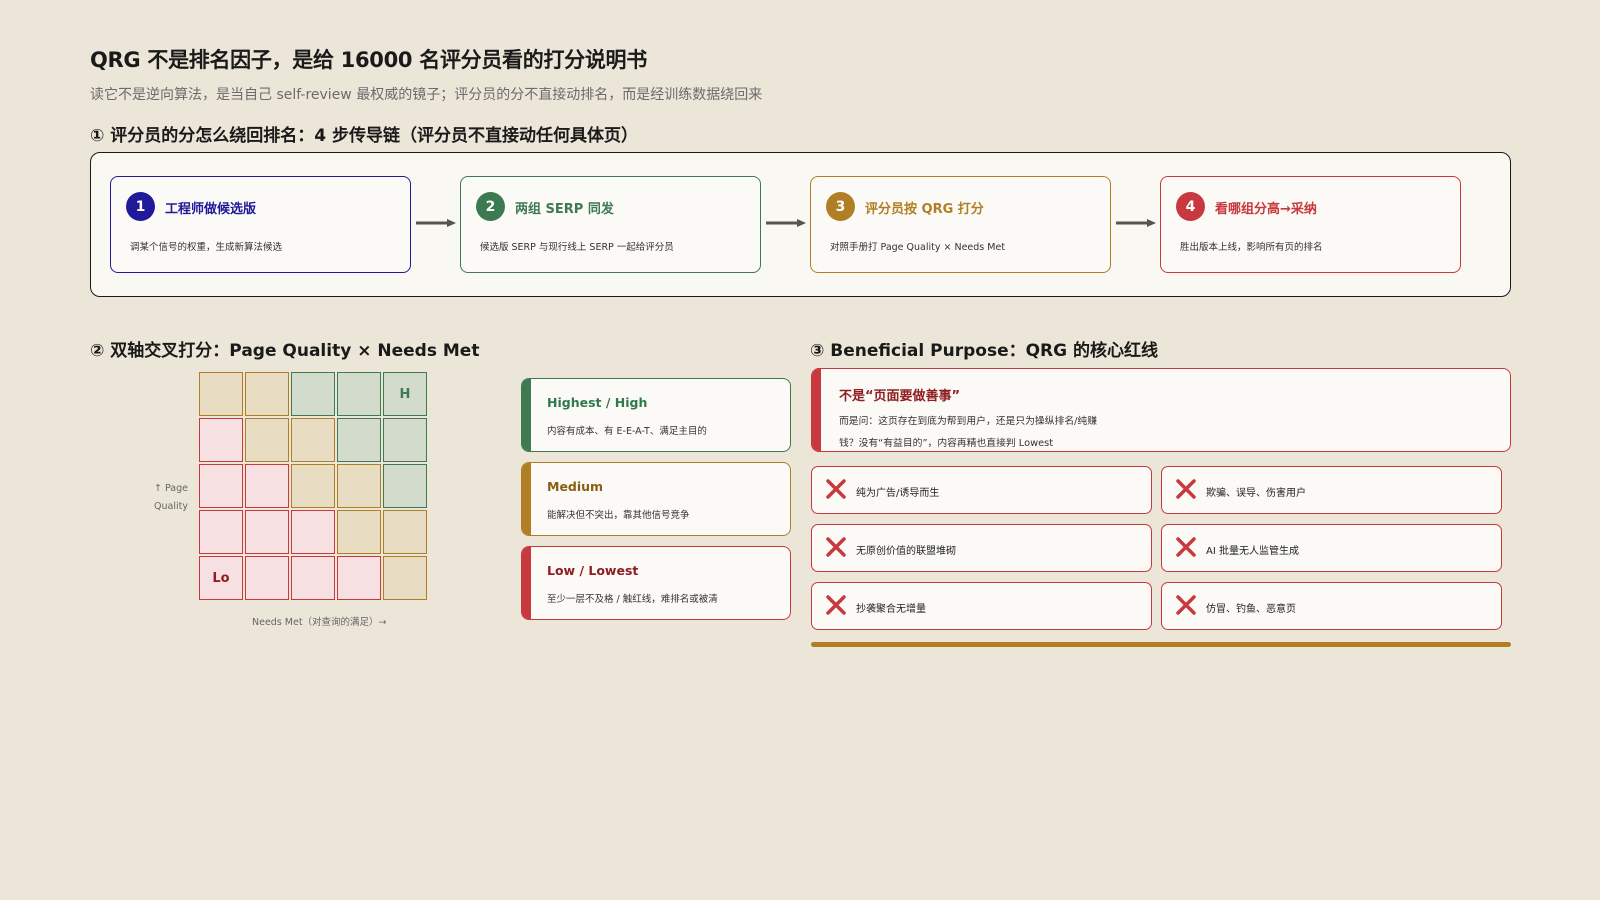  What do you see at coordinates (1161, 644) in the screenshot?
I see `section3-divider` at bounding box center [1161, 644].